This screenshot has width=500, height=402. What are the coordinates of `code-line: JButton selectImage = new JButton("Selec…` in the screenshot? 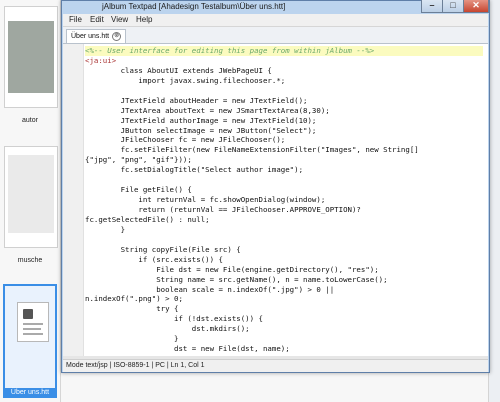 It's located at (284, 131).